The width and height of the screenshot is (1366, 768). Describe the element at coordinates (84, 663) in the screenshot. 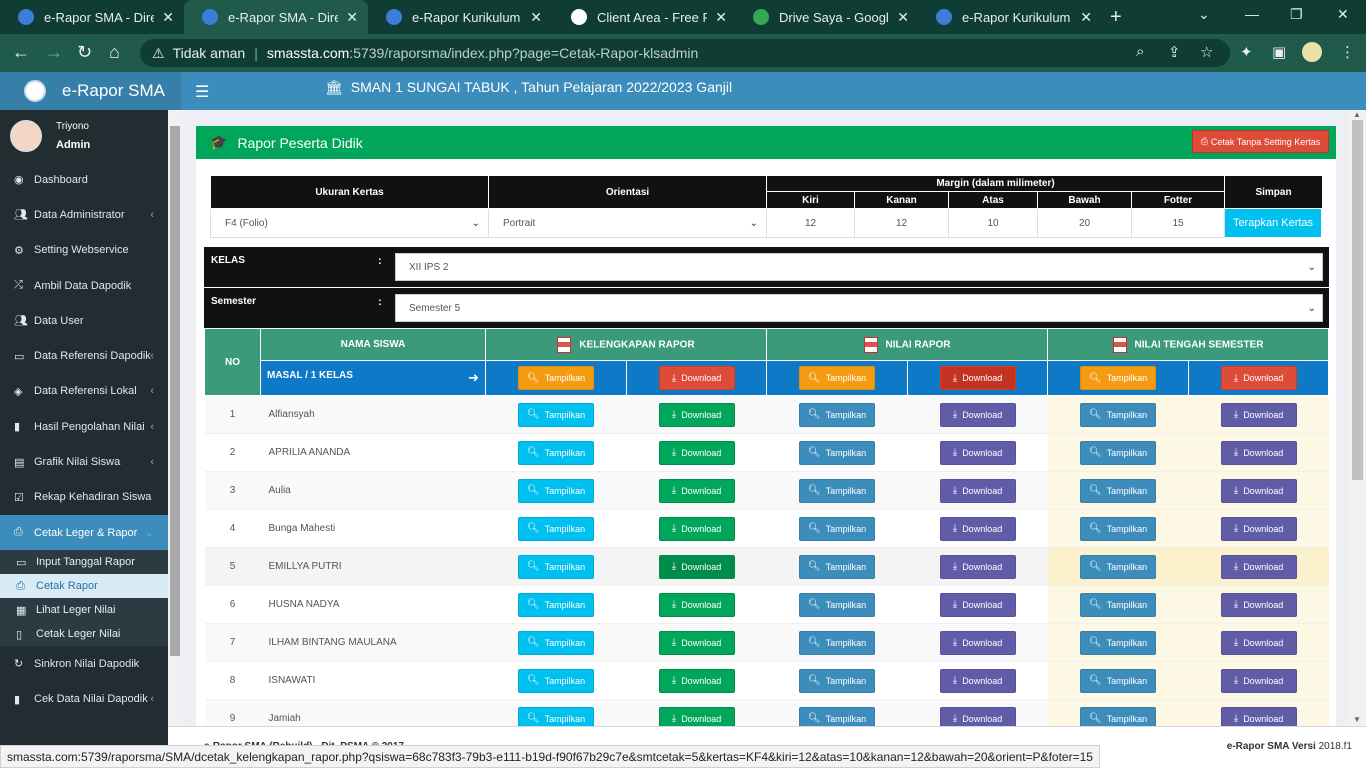

I see `sidebar-item-sinkron-nilai-dapodik: ↻ Sinkron Nilai Dapodik` at that location.